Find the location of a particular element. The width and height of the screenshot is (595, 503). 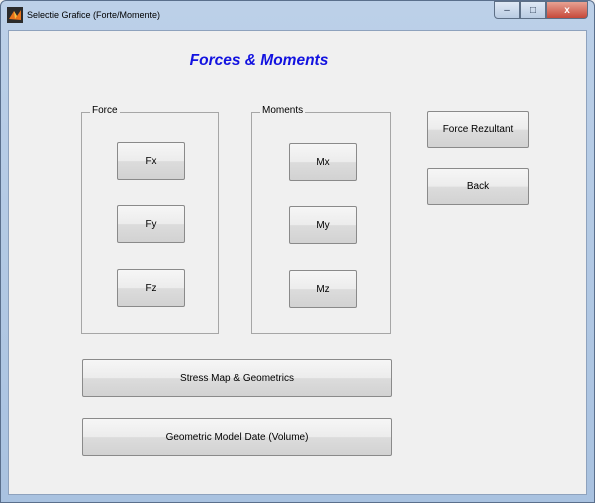

close-button: x is located at coordinates (567, 10).